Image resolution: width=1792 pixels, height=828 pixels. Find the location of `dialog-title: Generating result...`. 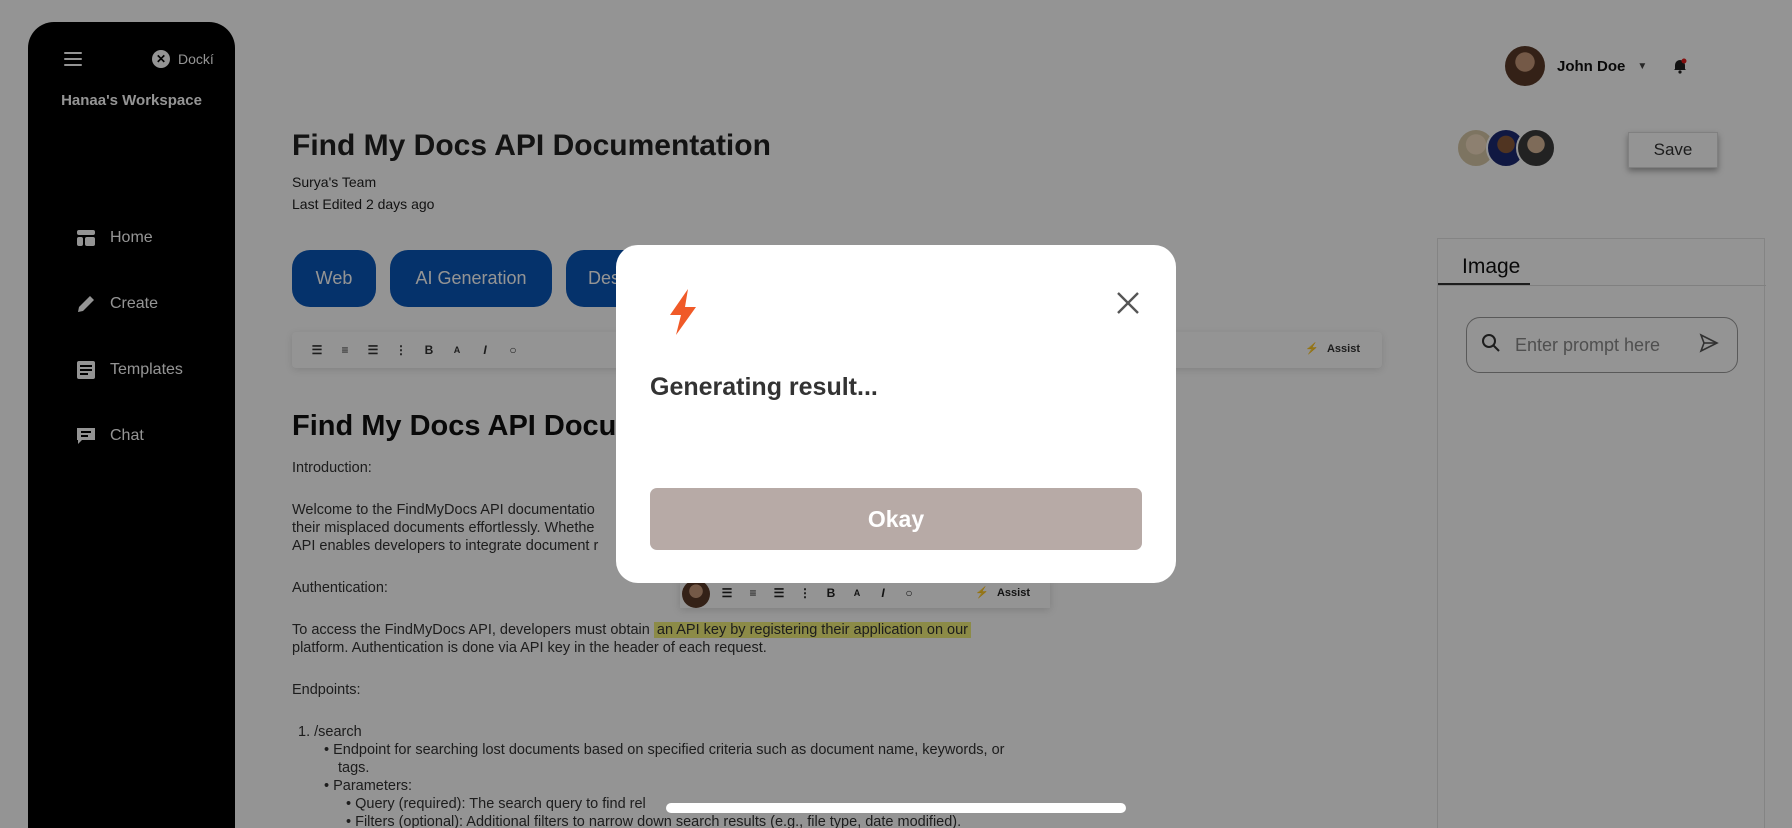

dialog-title: Generating result... is located at coordinates (764, 387).